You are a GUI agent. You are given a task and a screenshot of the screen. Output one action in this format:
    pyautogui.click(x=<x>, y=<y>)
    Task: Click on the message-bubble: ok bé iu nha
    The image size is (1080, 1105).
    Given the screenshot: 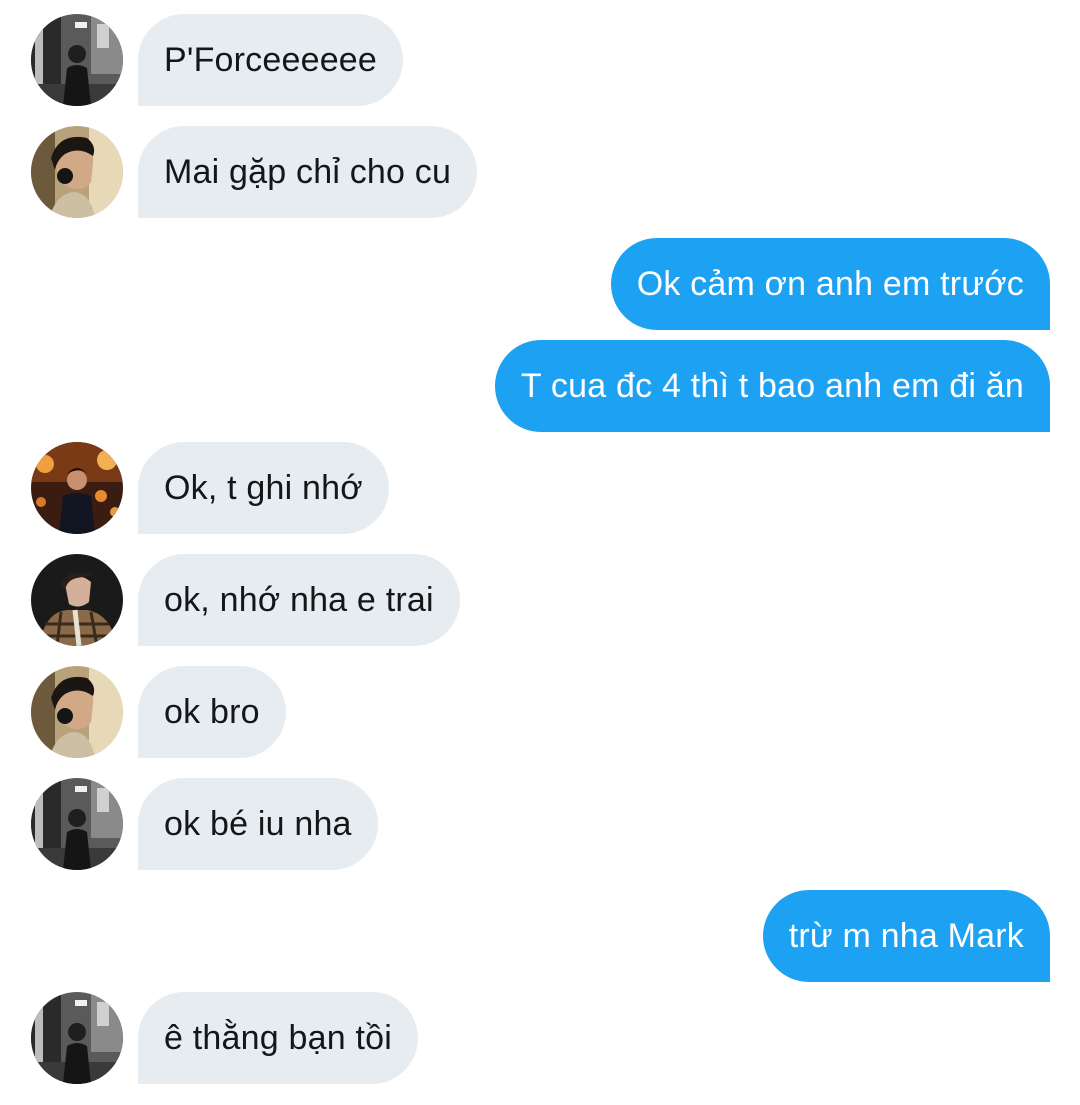 What is the action you would take?
    pyautogui.click(x=258, y=824)
    